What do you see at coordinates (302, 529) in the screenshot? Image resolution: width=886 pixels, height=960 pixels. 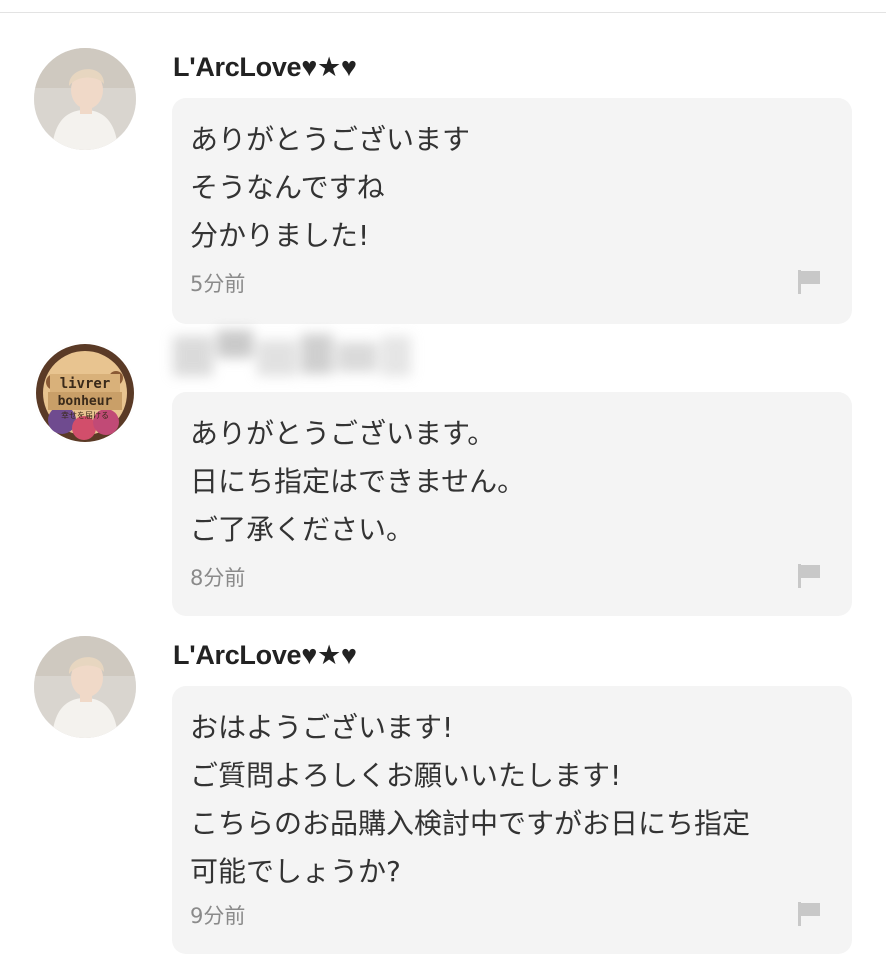 I see `comment-line: ご了承ください。` at bounding box center [302, 529].